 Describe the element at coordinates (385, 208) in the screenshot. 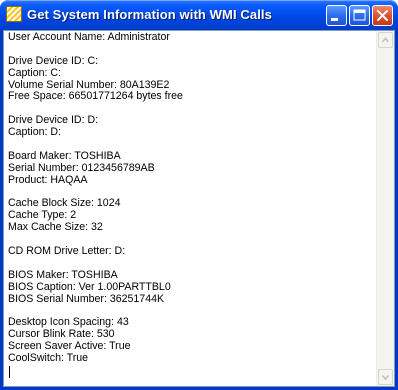

I see `vertical-scrollbar` at that location.